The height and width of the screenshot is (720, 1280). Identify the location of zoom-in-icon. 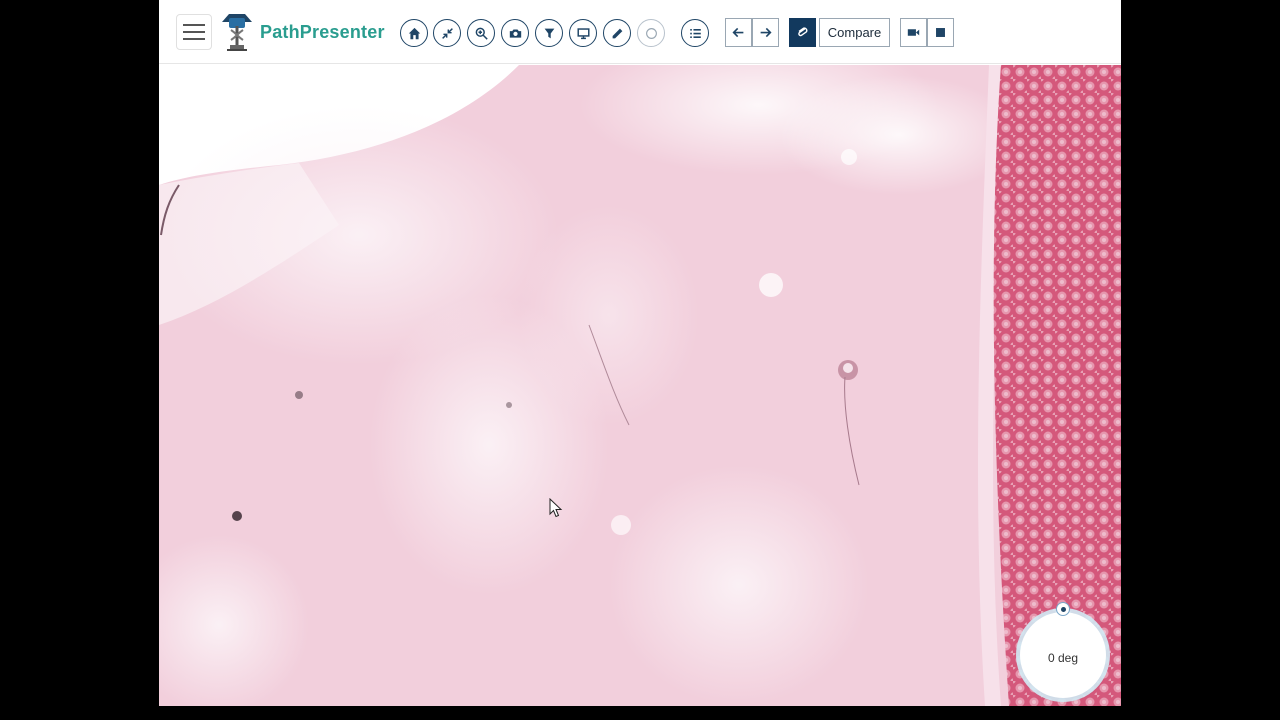
(481, 33).